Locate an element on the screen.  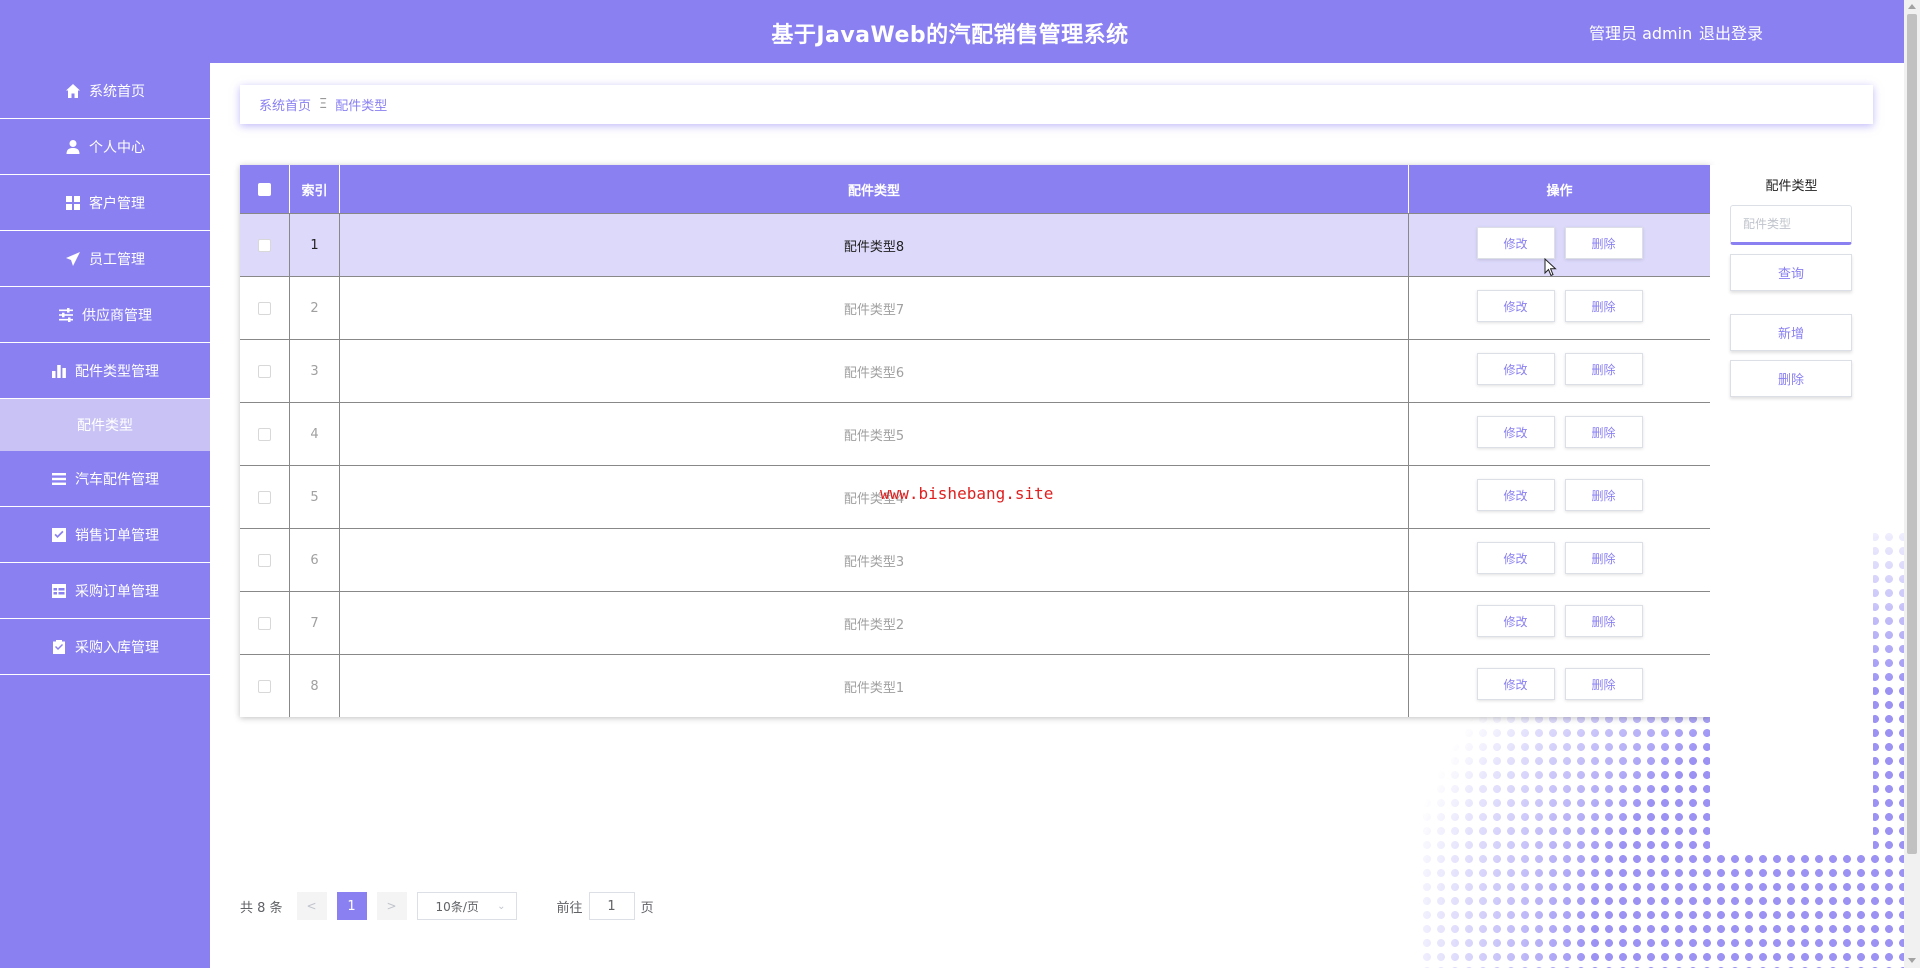
sidebar-subitem-part-type: 配件类型 is located at coordinates (105, 425).